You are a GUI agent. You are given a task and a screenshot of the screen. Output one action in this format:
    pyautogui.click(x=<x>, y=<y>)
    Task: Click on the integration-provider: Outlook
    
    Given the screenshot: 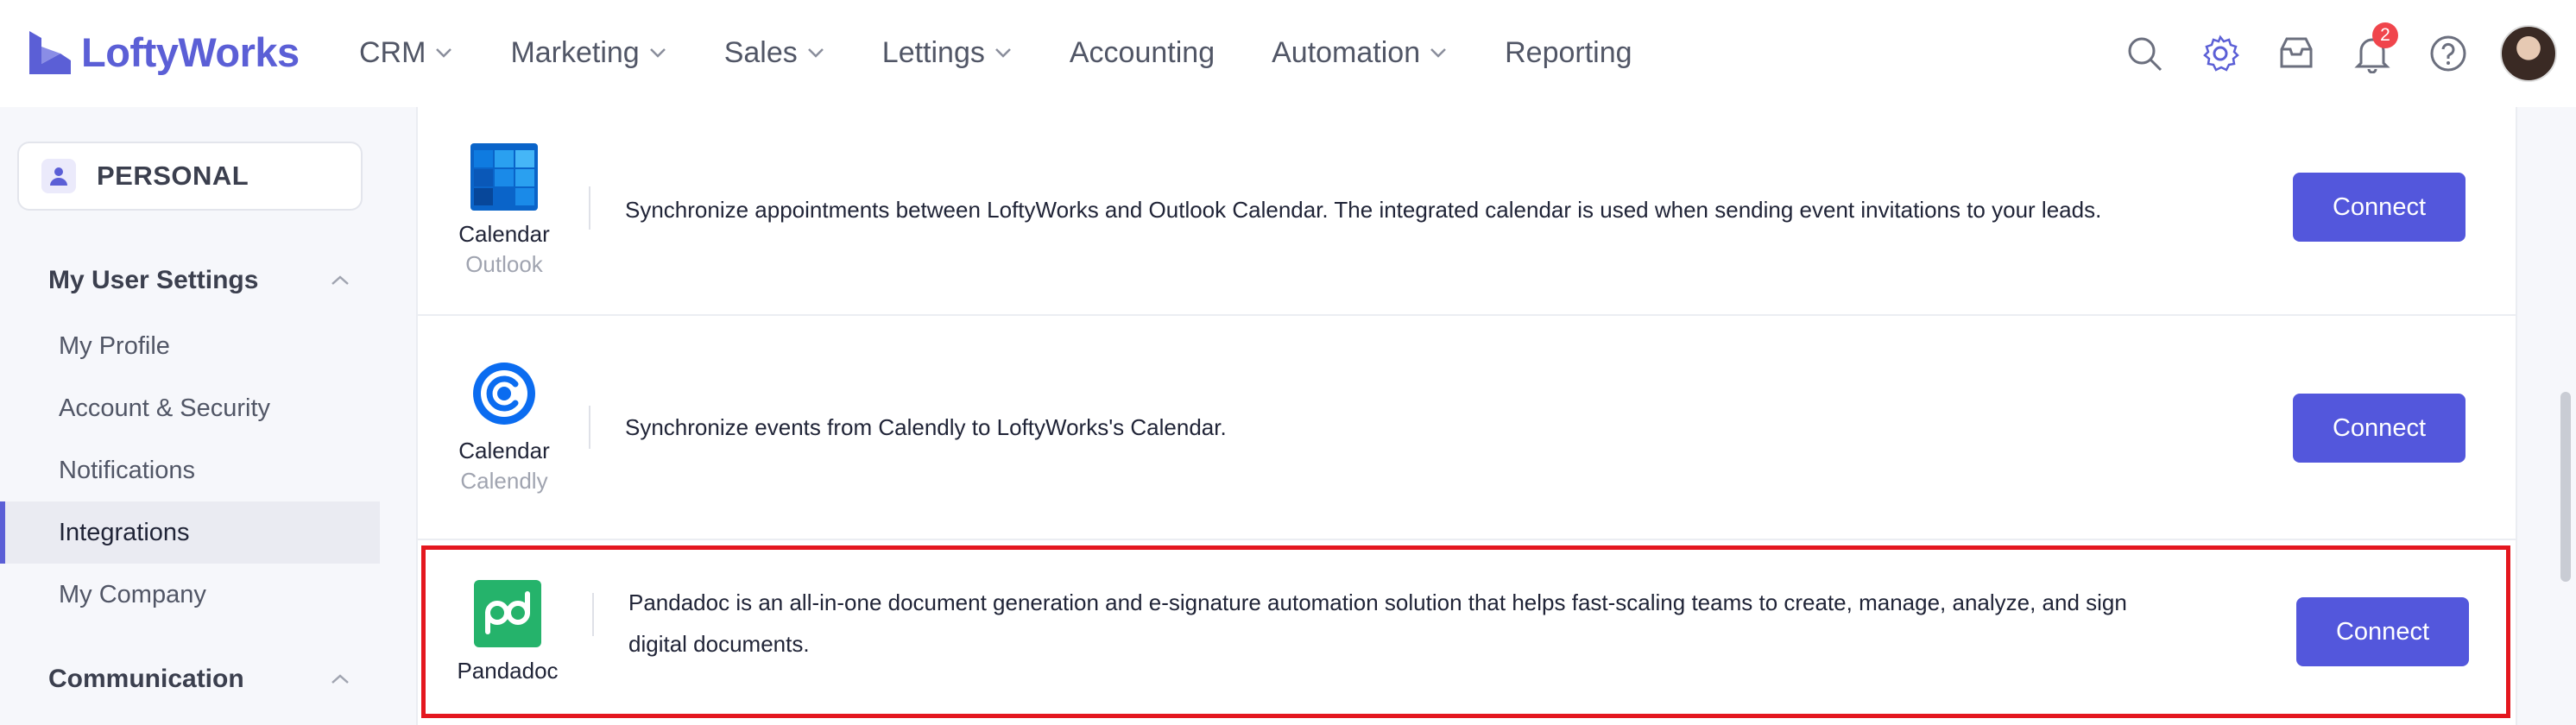 What is the action you would take?
    pyautogui.click(x=504, y=264)
    